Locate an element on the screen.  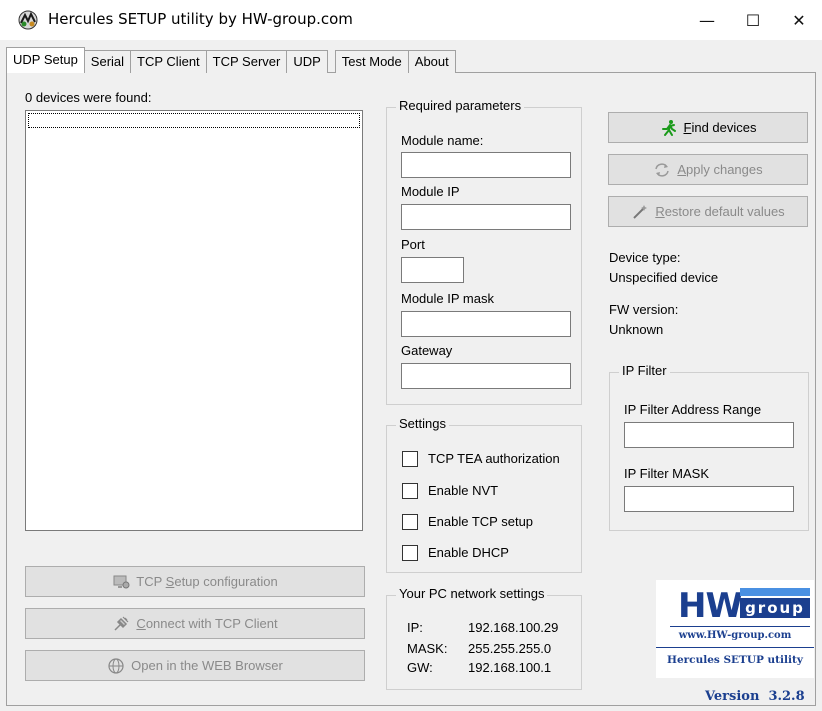
pc-gw-label: GW: is located at coordinates (420, 667).